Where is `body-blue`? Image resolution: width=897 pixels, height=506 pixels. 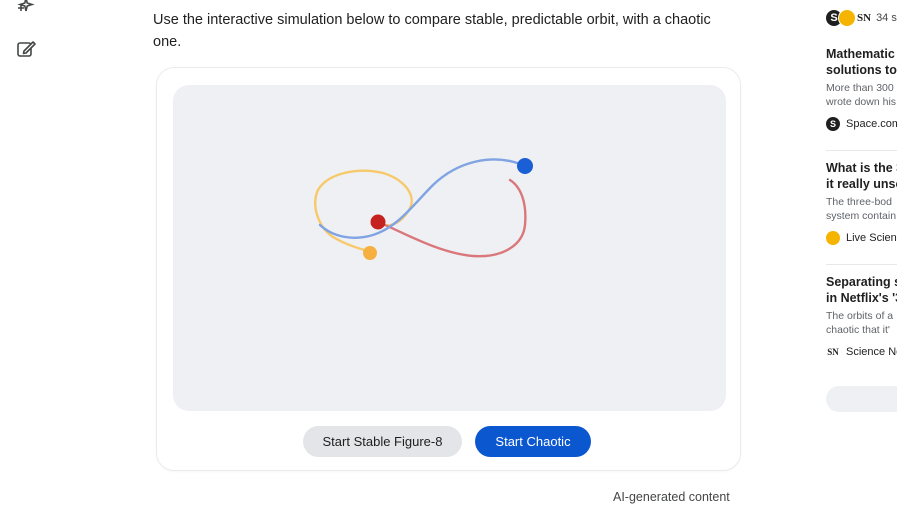
body-blue is located at coordinates (525, 166).